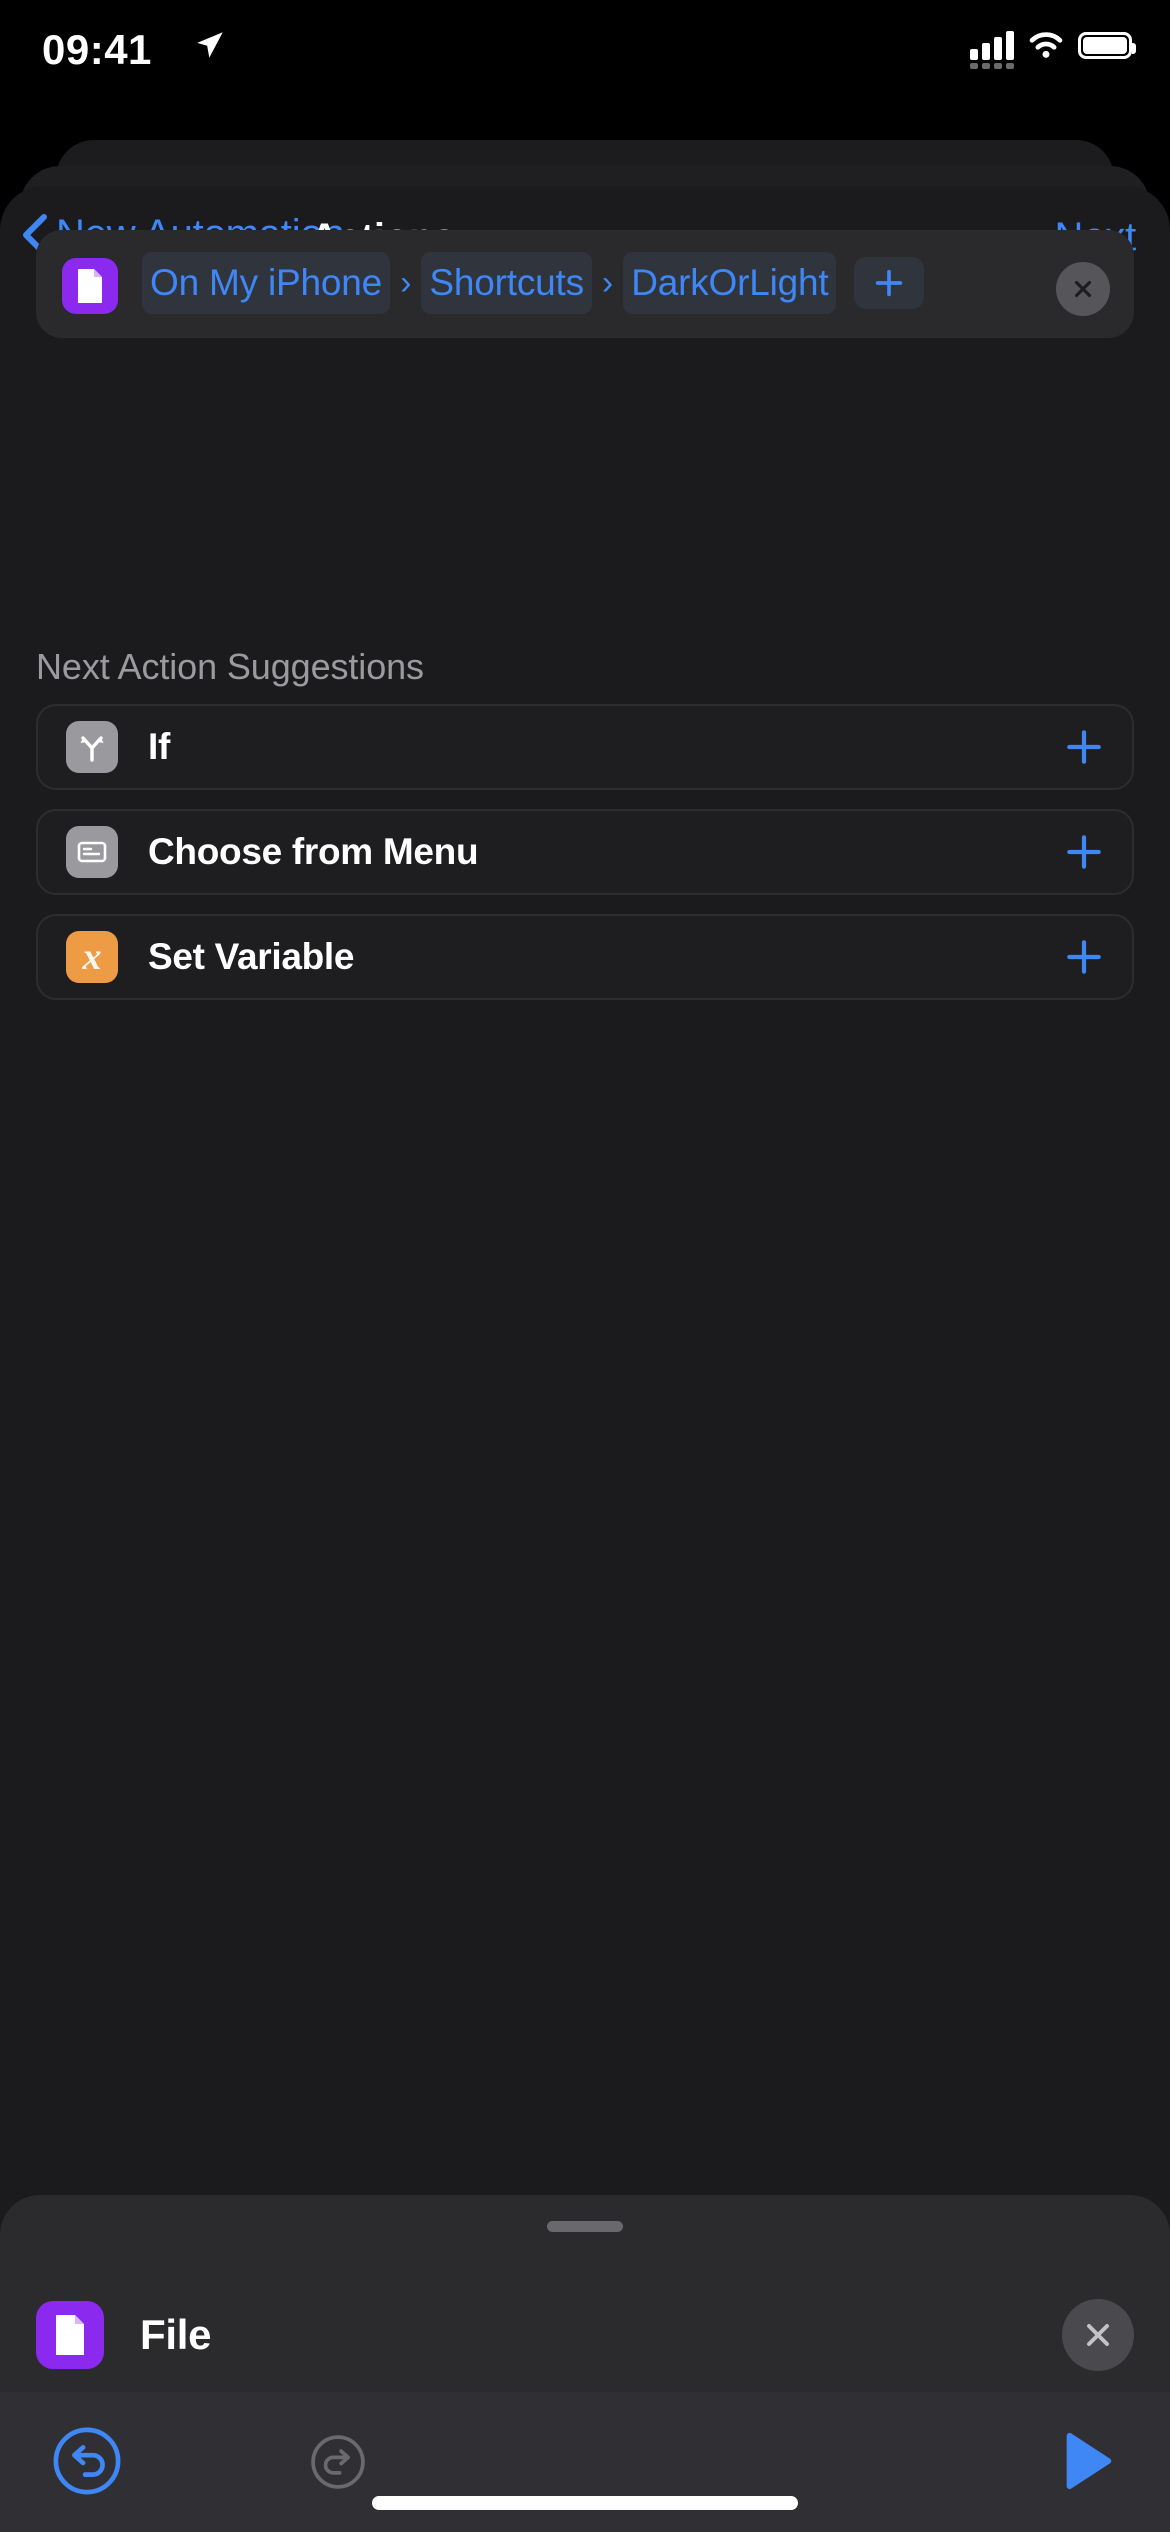  What do you see at coordinates (585, 2503) in the screenshot?
I see `home-indicator` at bounding box center [585, 2503].